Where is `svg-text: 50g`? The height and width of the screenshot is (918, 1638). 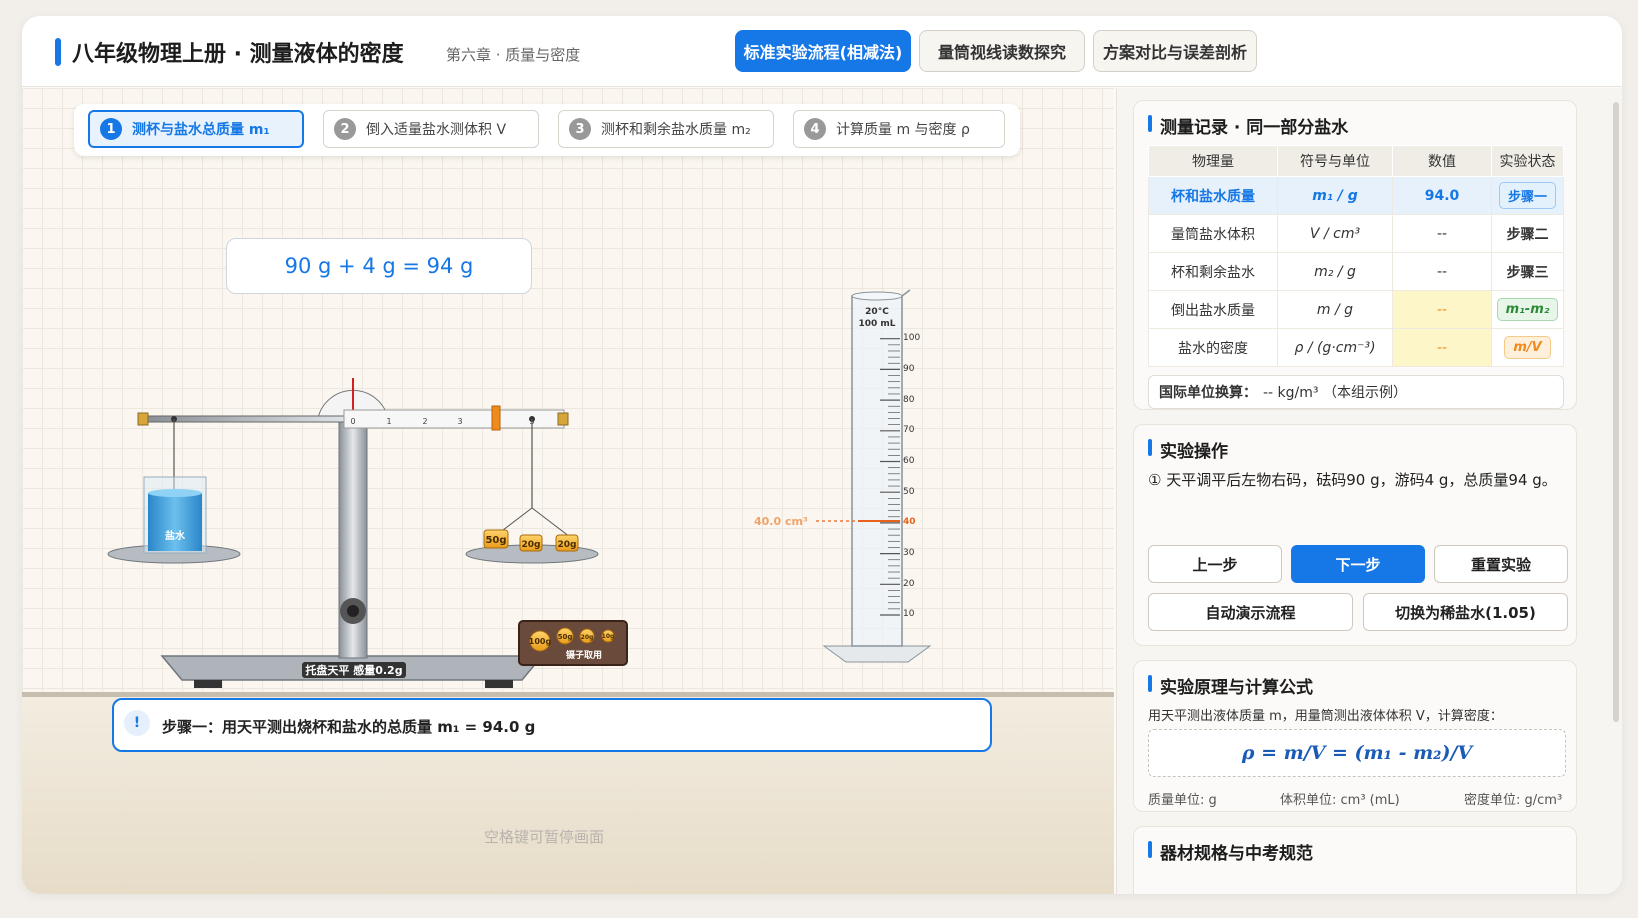 svg-text: 50g is located at coordinates (495, 540).